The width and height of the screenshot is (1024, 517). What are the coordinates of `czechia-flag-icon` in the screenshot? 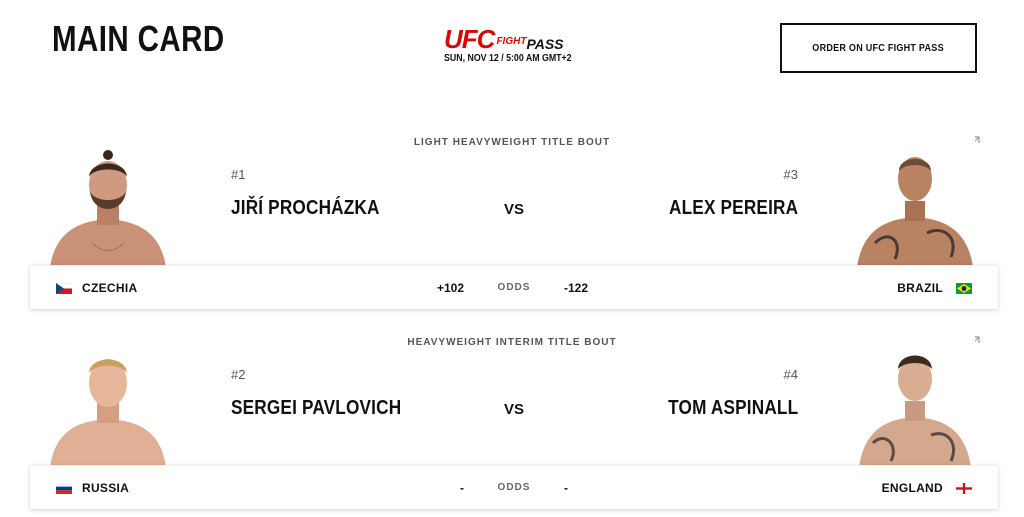 It's located at (64, 288).